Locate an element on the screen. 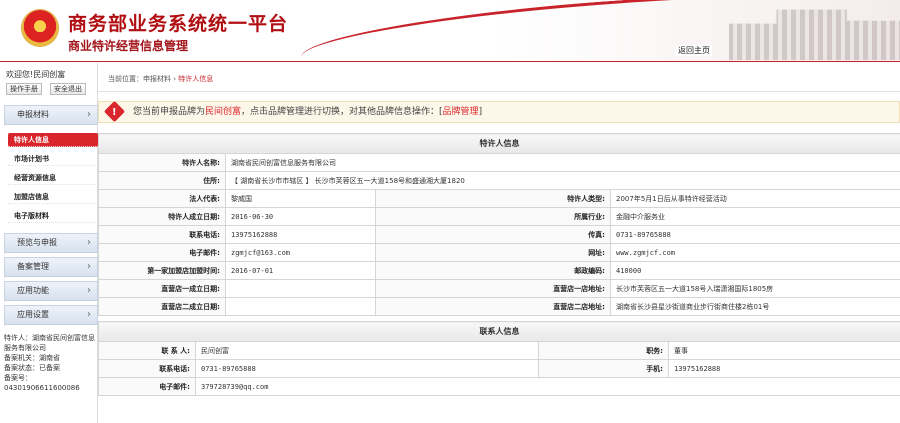 This screenshot has width=900, height=423. warning-mark-icon: ! is located at coordinates (114, 112).